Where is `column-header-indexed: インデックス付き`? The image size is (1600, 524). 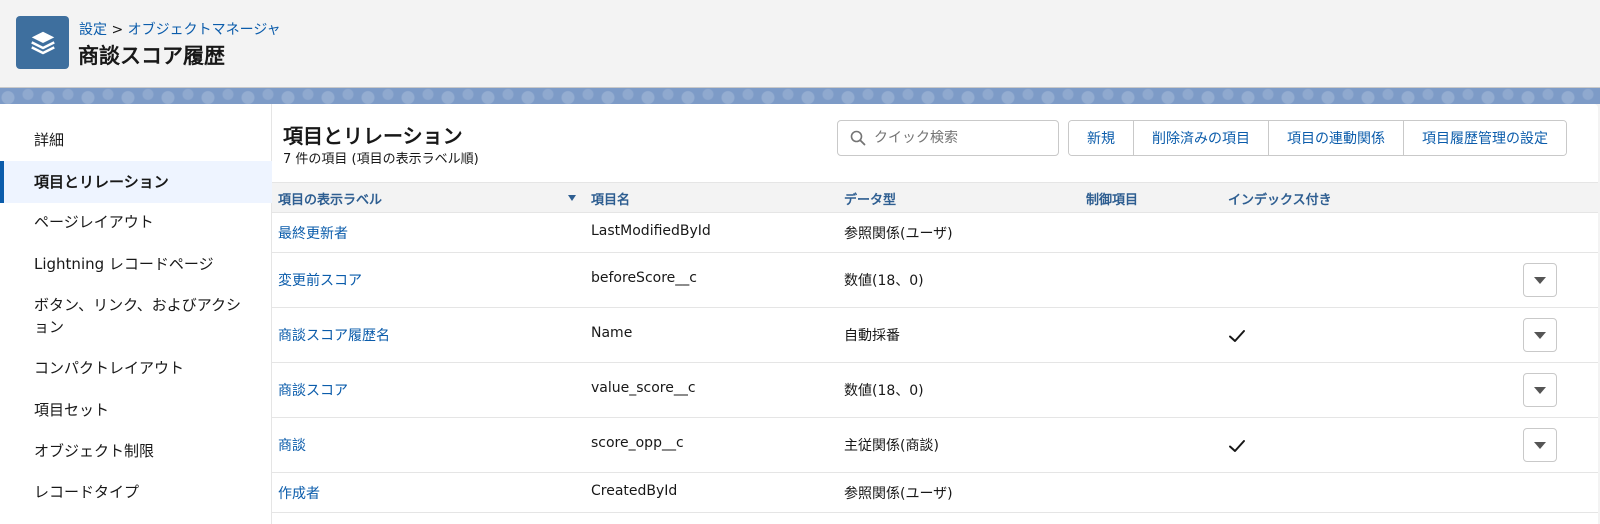 column-header-indexed: インデックス付き is located at coordinates (1280, 198).